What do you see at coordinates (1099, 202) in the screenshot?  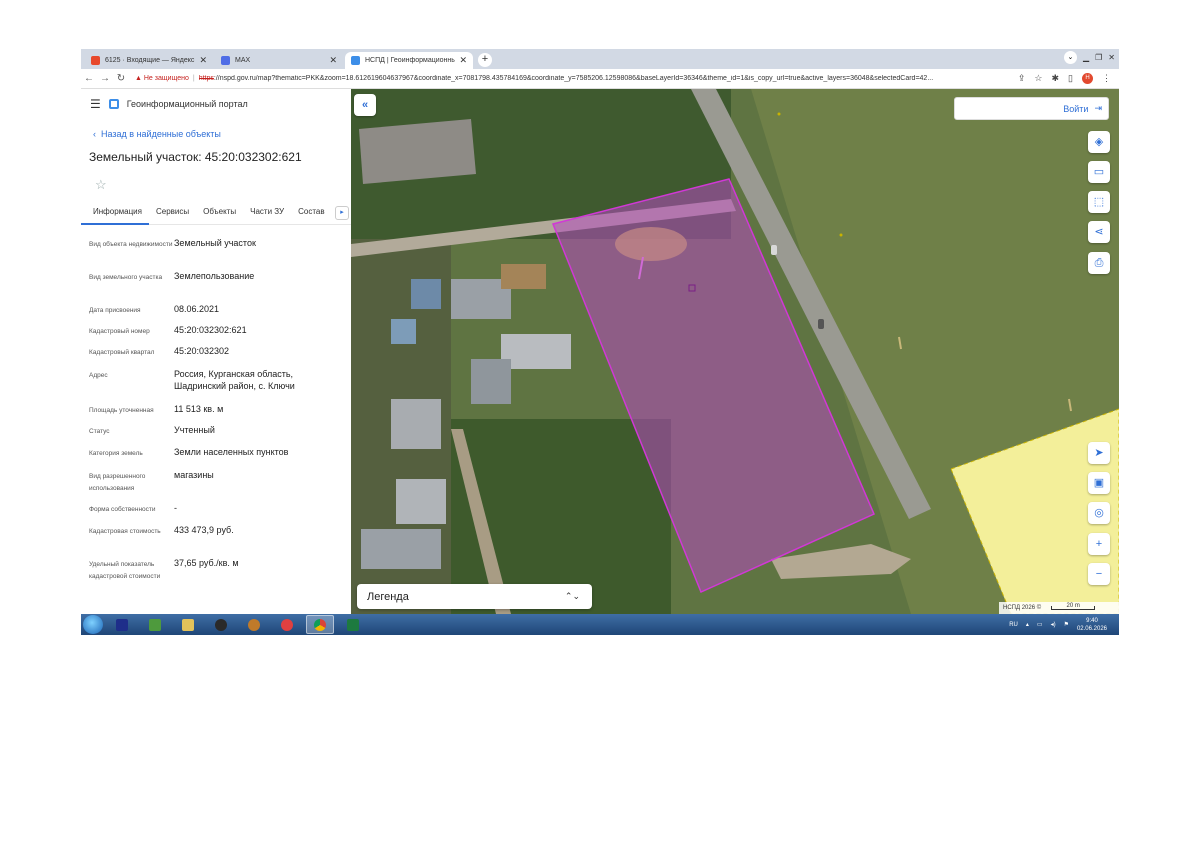 I see `select-area-icon: ⬚` at bounding box center [1099, 202].